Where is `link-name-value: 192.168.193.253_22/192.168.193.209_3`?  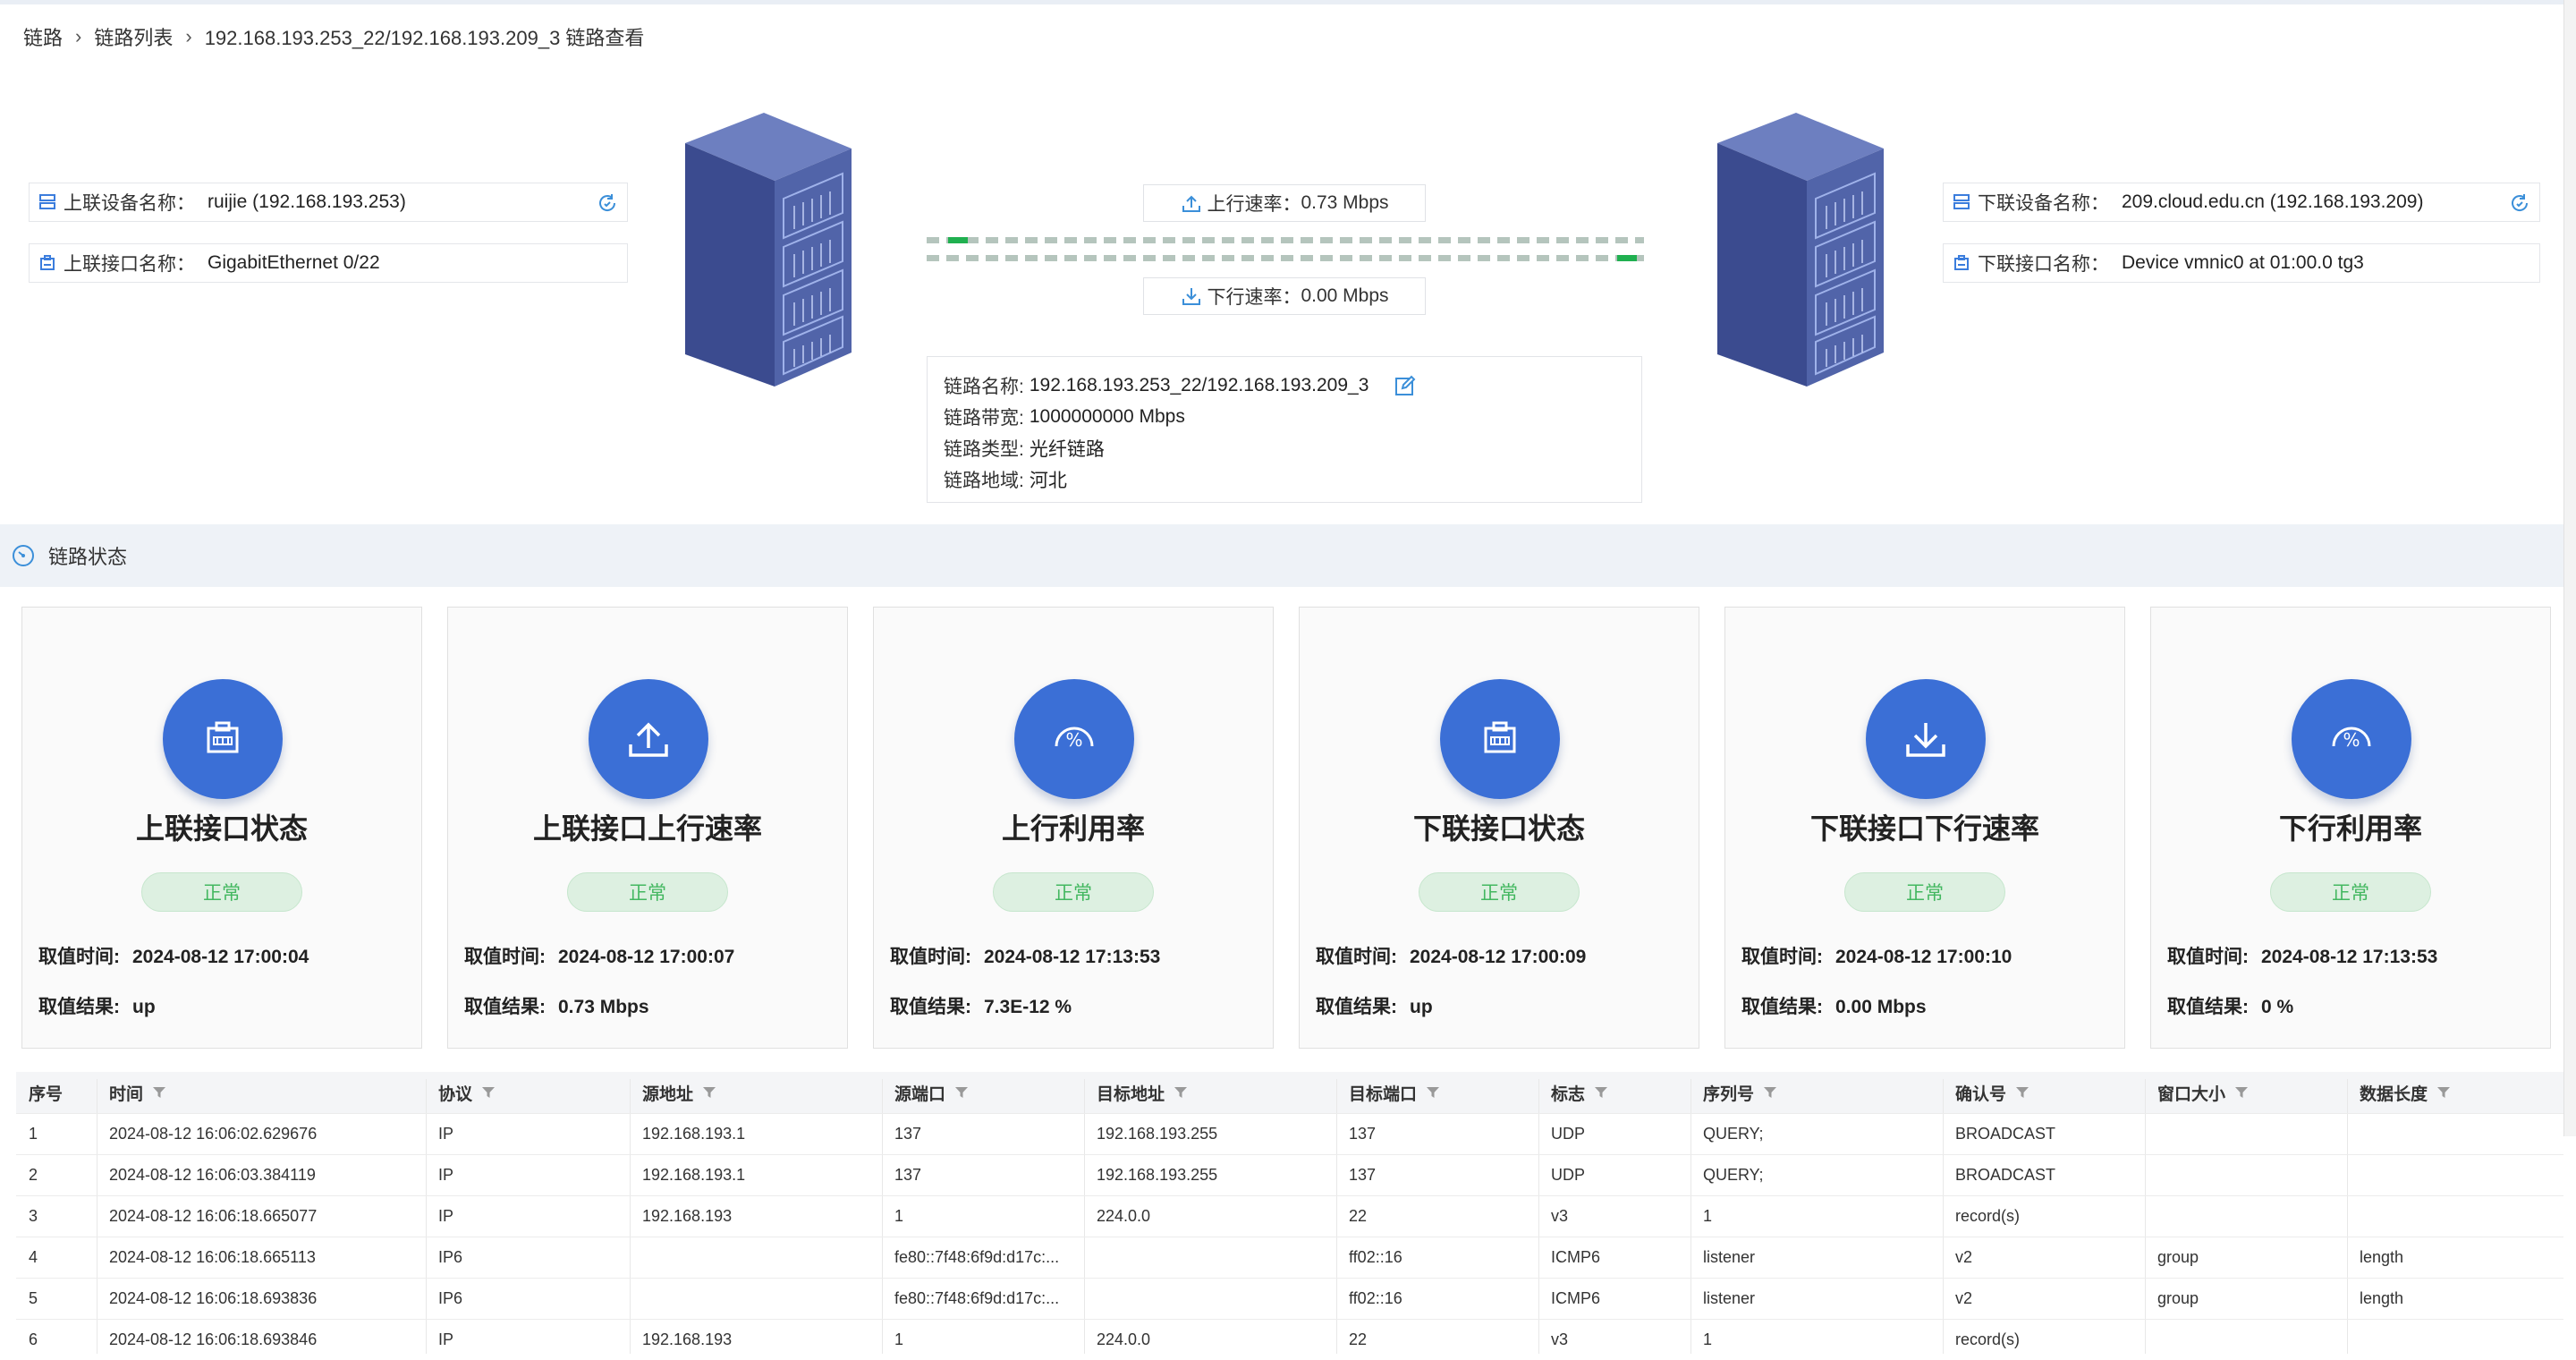 link-name-value: 192.168.193.253_22/192.168.193.209_3 is located at coordinates (1199, 384).